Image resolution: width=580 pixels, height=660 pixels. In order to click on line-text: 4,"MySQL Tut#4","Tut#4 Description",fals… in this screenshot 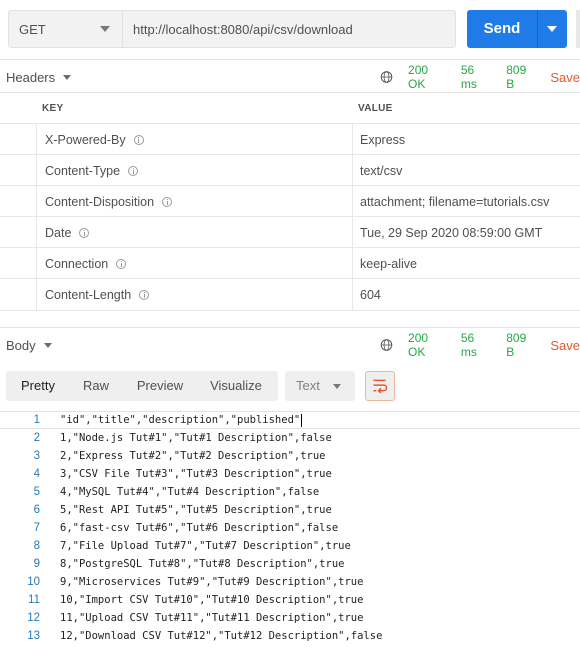, I will do `click(190, 492)`.